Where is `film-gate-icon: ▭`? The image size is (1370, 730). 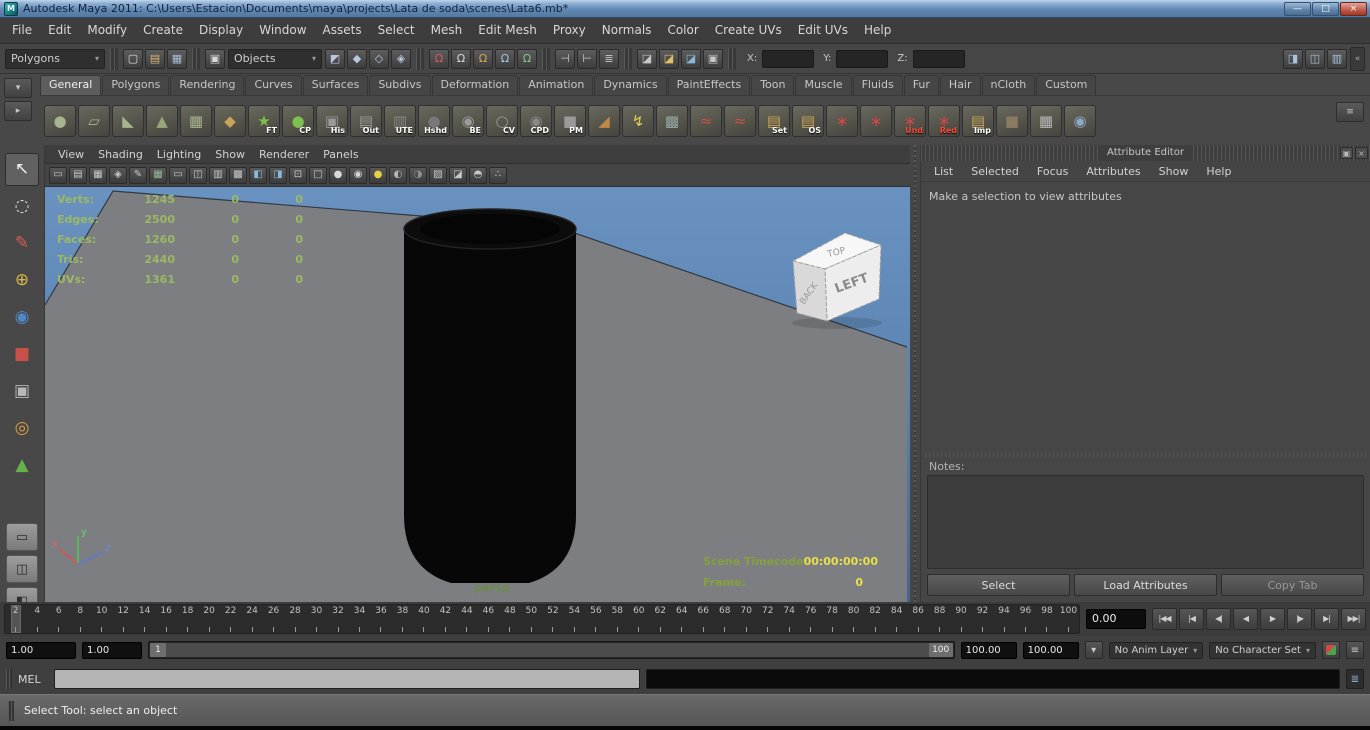
film-gate-icon: ▭ is located at coordinates (178, 175).